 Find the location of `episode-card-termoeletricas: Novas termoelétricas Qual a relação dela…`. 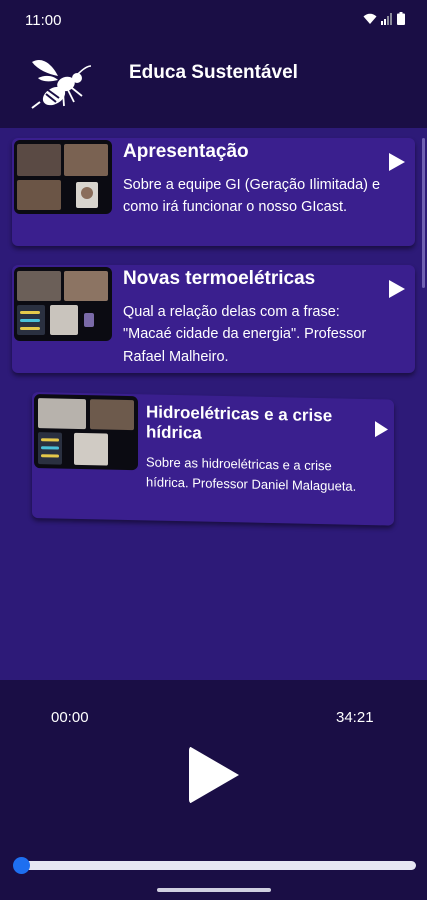

episode-card-termoeletricas: Novas termoelétricas Qual a relação dela… is located at coordinates (213, 319).